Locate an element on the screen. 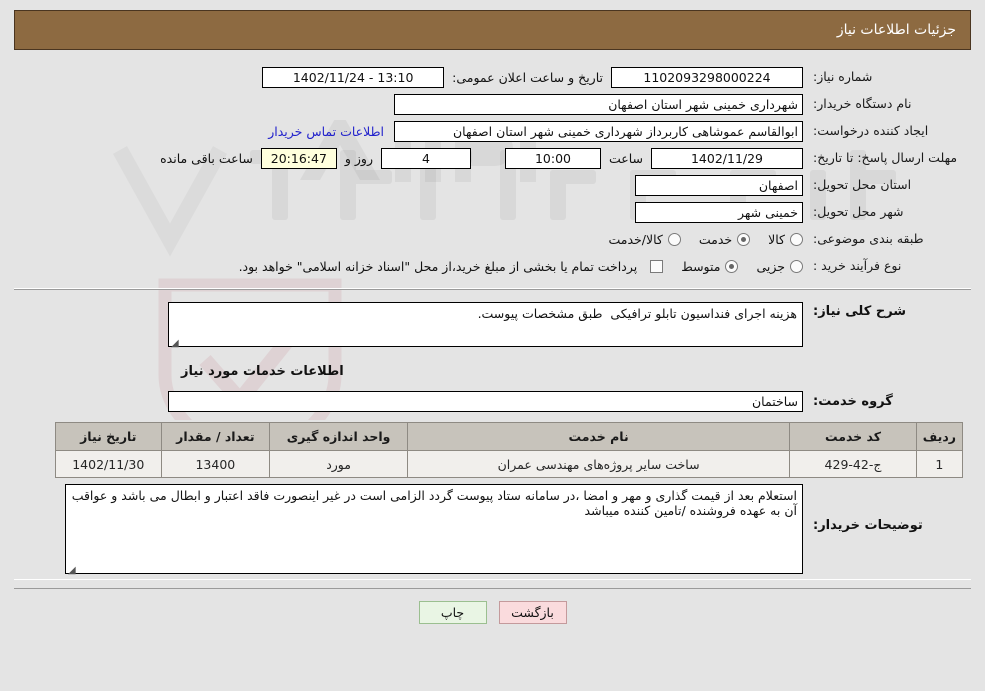  footer-actions: بازگشت چاپ is located at coordinates (492, 606).